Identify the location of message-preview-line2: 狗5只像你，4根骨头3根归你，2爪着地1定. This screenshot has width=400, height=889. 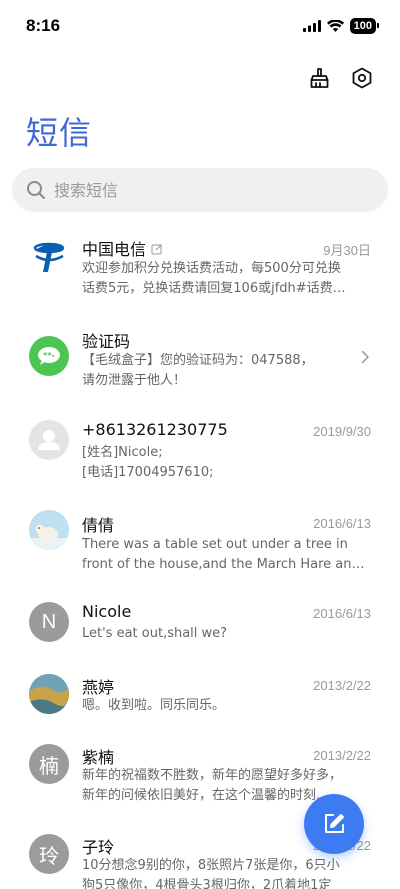
(207, 883).